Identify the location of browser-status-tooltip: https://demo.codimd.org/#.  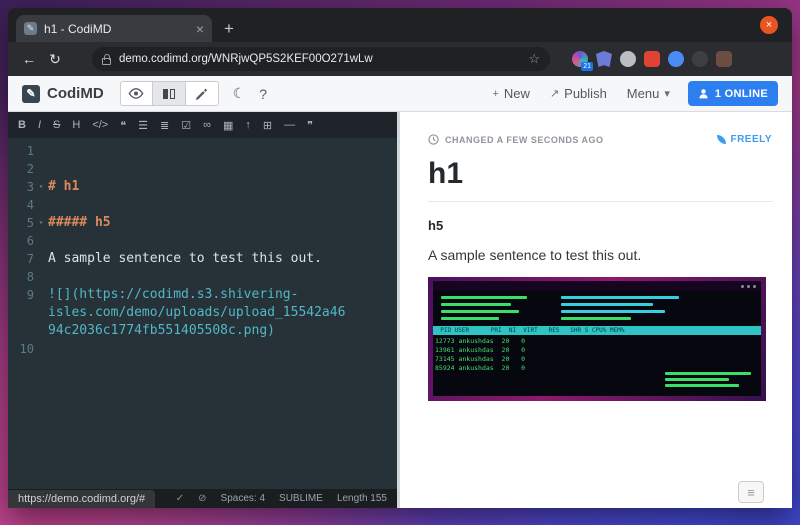
(82, 499).